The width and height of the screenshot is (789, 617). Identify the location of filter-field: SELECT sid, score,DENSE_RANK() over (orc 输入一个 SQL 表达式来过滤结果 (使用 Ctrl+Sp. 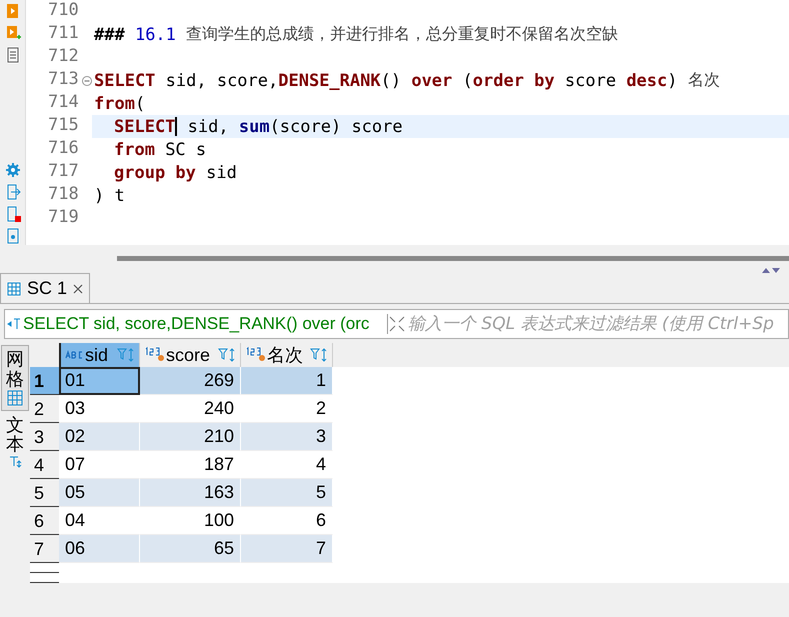
(396, 324).